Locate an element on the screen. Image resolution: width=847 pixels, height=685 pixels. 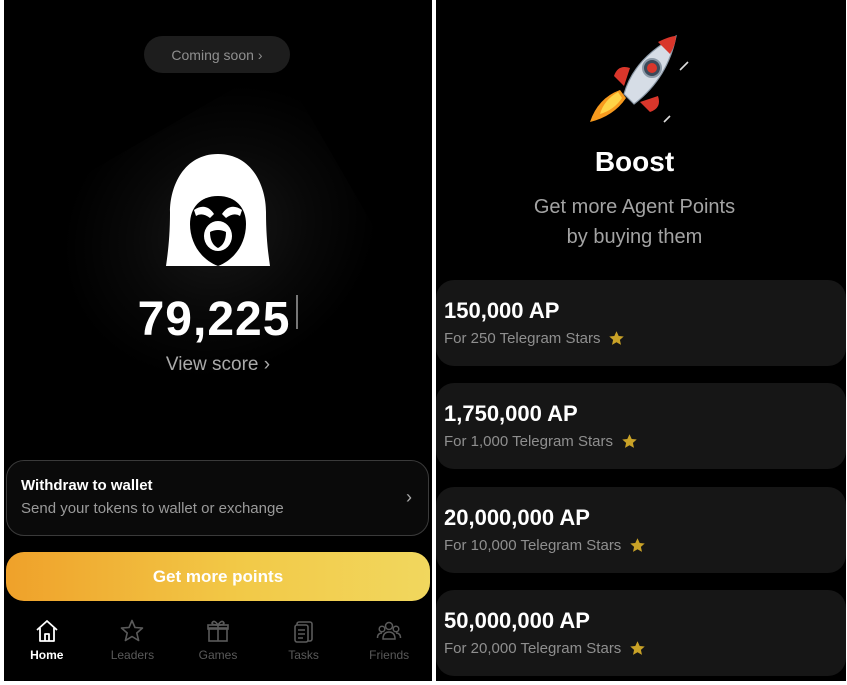
offer-price: For 20,000 Telegram Stars is located at coordinates (641, 648).